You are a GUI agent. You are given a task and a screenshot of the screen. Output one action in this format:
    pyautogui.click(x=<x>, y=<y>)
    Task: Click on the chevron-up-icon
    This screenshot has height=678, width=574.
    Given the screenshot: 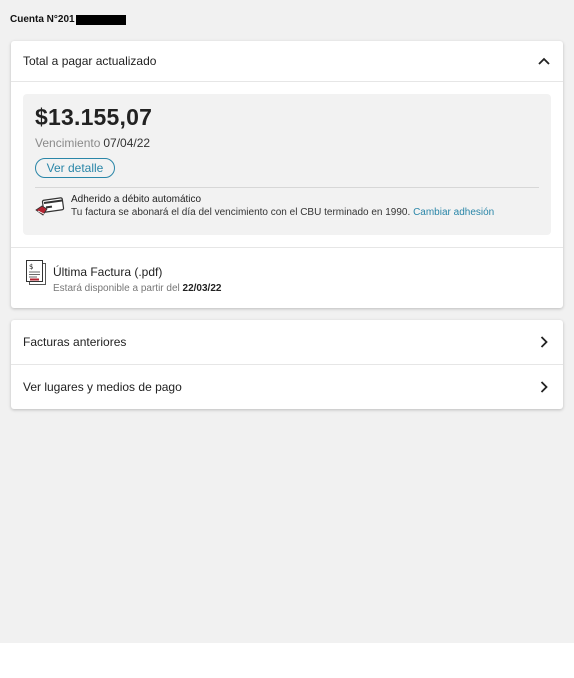 What is the action you would take?
    pyautogui.click(x=544, y=61)
    